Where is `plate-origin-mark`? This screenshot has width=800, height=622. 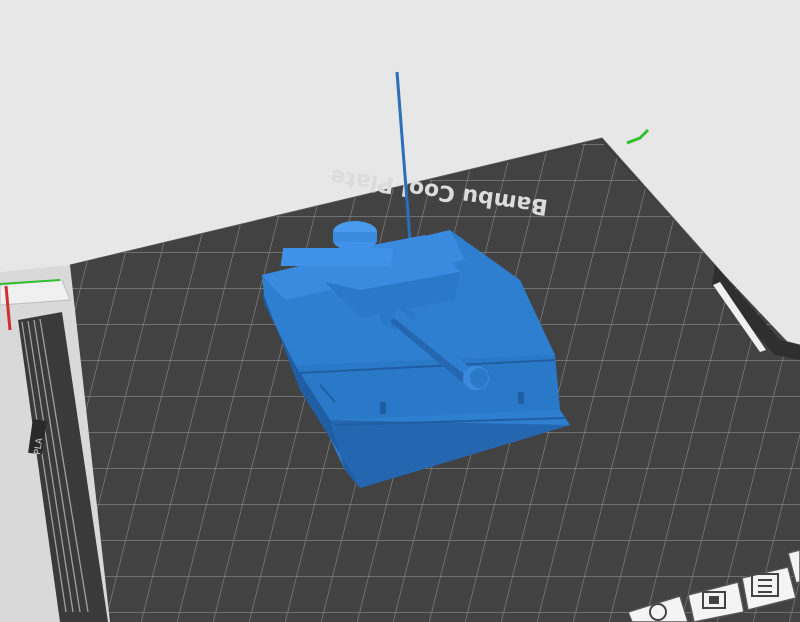
plate-origin-mark is located at coordinates (638, 136).